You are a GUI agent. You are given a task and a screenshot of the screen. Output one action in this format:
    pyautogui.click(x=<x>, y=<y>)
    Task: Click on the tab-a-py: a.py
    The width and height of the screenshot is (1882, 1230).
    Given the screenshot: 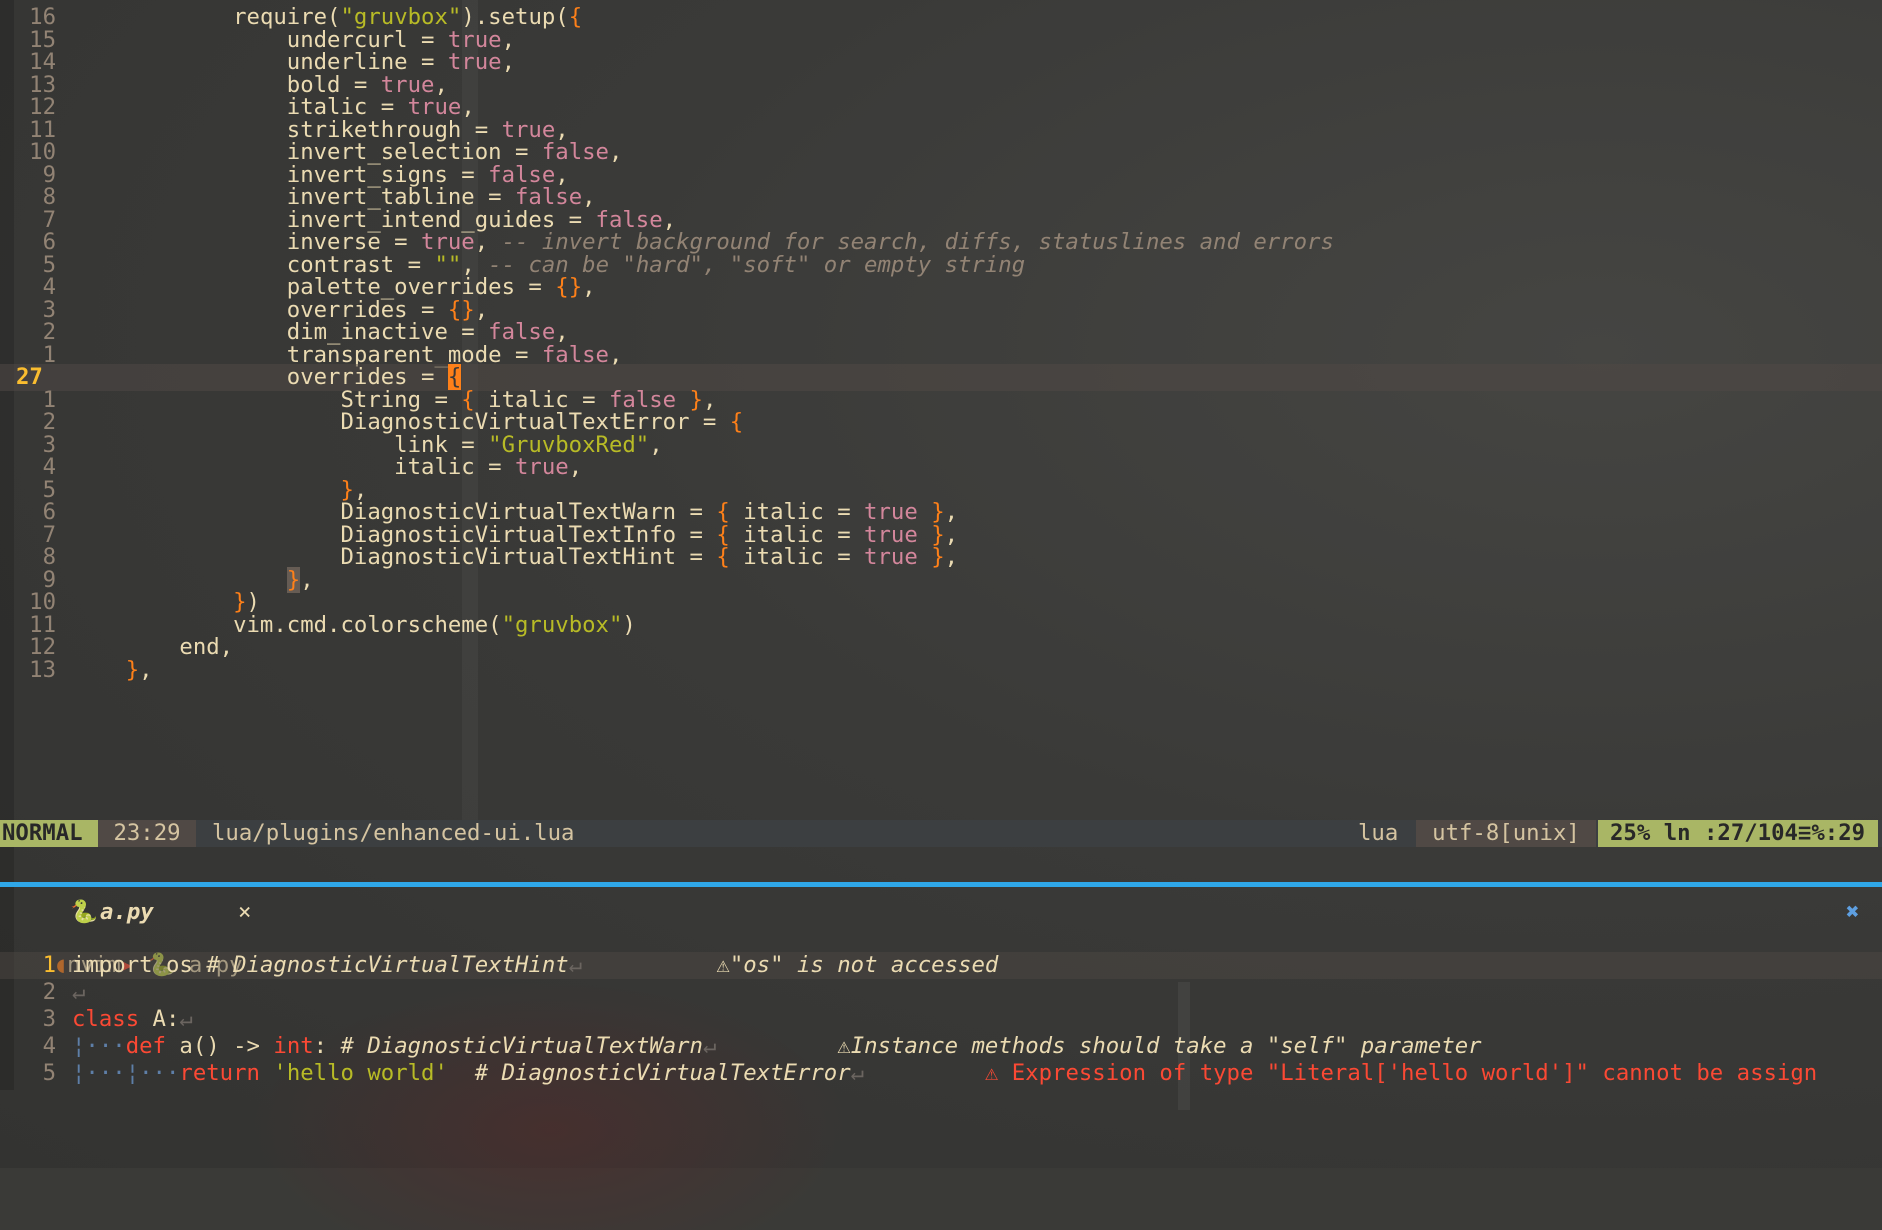 What is the action you would take?
    pyautogui.click(x=127, y=912)
    